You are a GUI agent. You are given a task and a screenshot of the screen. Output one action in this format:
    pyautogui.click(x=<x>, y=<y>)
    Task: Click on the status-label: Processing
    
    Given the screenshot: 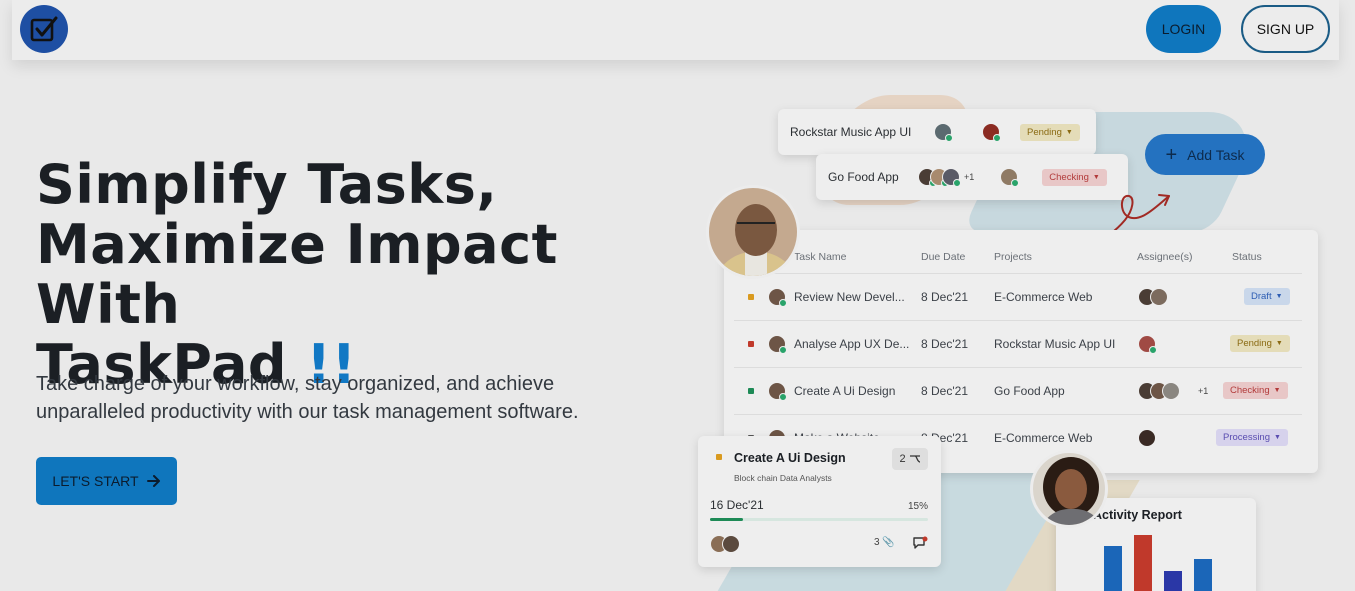 What is the action you would take?
    pyautogui.click(x=1246, y=437)
    